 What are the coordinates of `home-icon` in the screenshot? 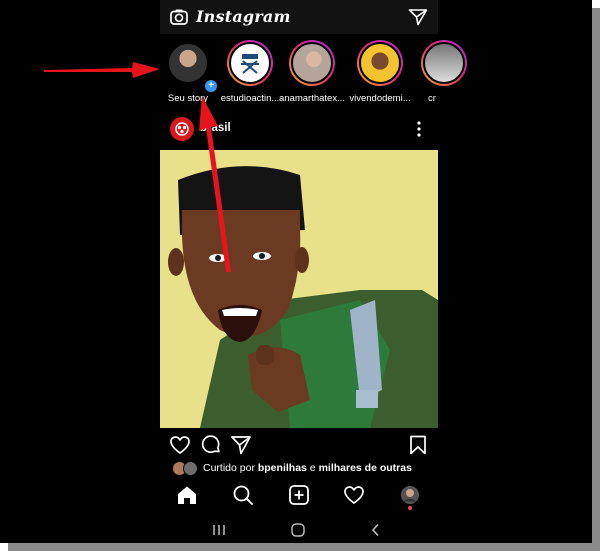 It's located at (187, 495).